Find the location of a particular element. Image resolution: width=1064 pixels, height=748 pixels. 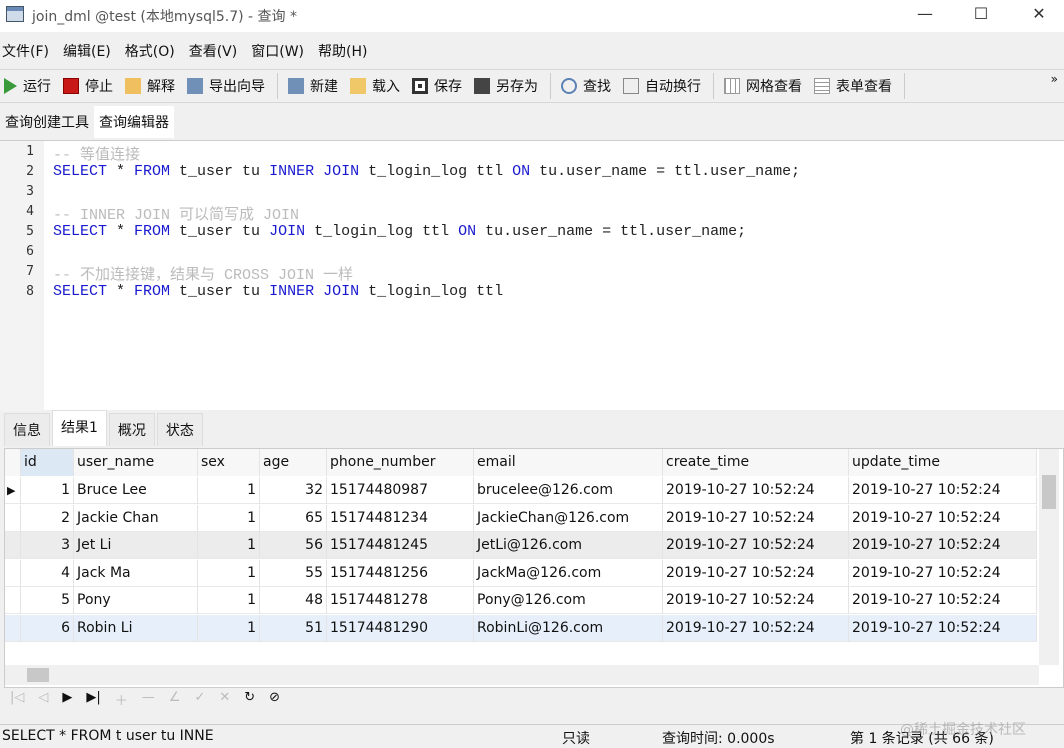

cell-email: brucelee@126.com is located at coordinates (568, 490).